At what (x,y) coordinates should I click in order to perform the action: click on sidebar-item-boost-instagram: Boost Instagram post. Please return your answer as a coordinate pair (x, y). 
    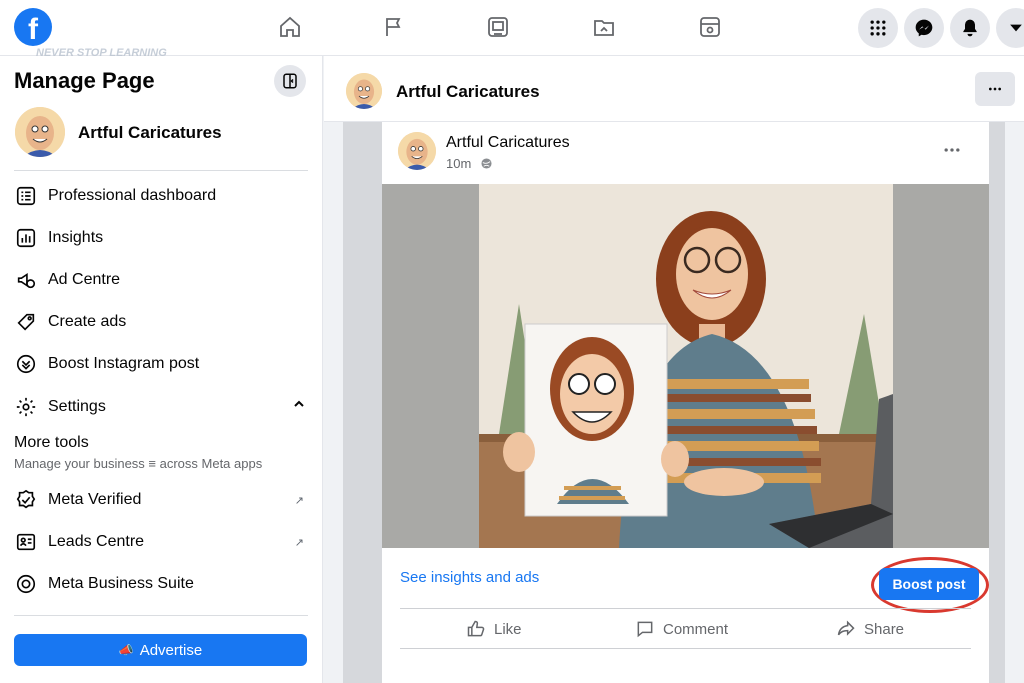
    Looking at the image, I should click on (161, 364).